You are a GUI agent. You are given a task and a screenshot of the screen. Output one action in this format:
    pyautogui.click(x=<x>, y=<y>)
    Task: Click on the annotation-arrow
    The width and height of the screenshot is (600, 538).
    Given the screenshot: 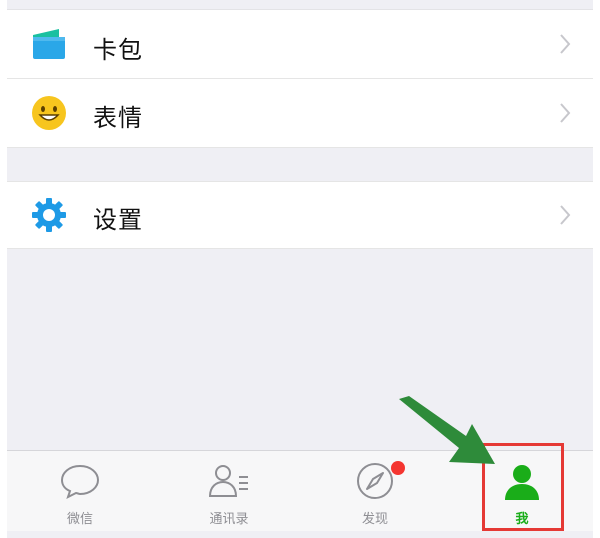 What is the action you would take?
    pyautogui.click(x=447, y=430)
    